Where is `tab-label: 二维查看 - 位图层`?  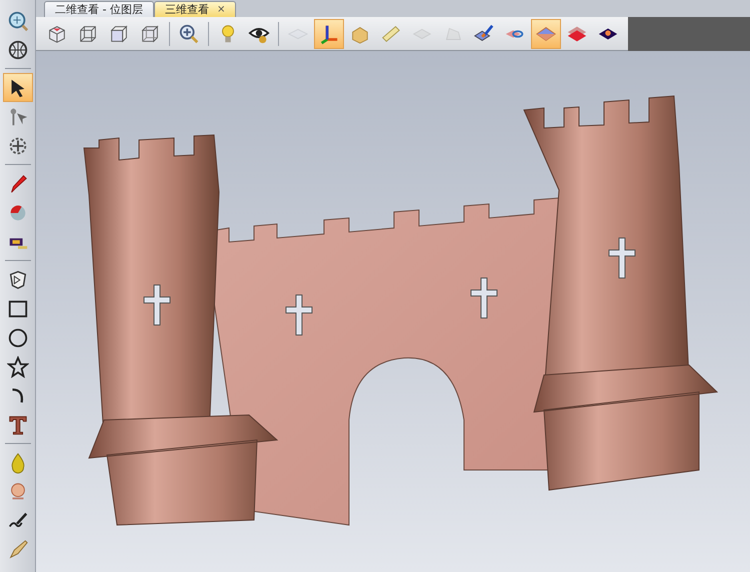 tab-label: 二维查看 - 位图层 is located at coordinates (99, 9).